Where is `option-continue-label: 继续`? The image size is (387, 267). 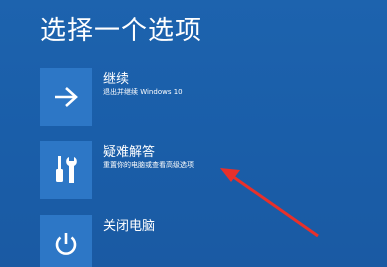 option-continue-label: 继续 is located at coordinates (116, 79).